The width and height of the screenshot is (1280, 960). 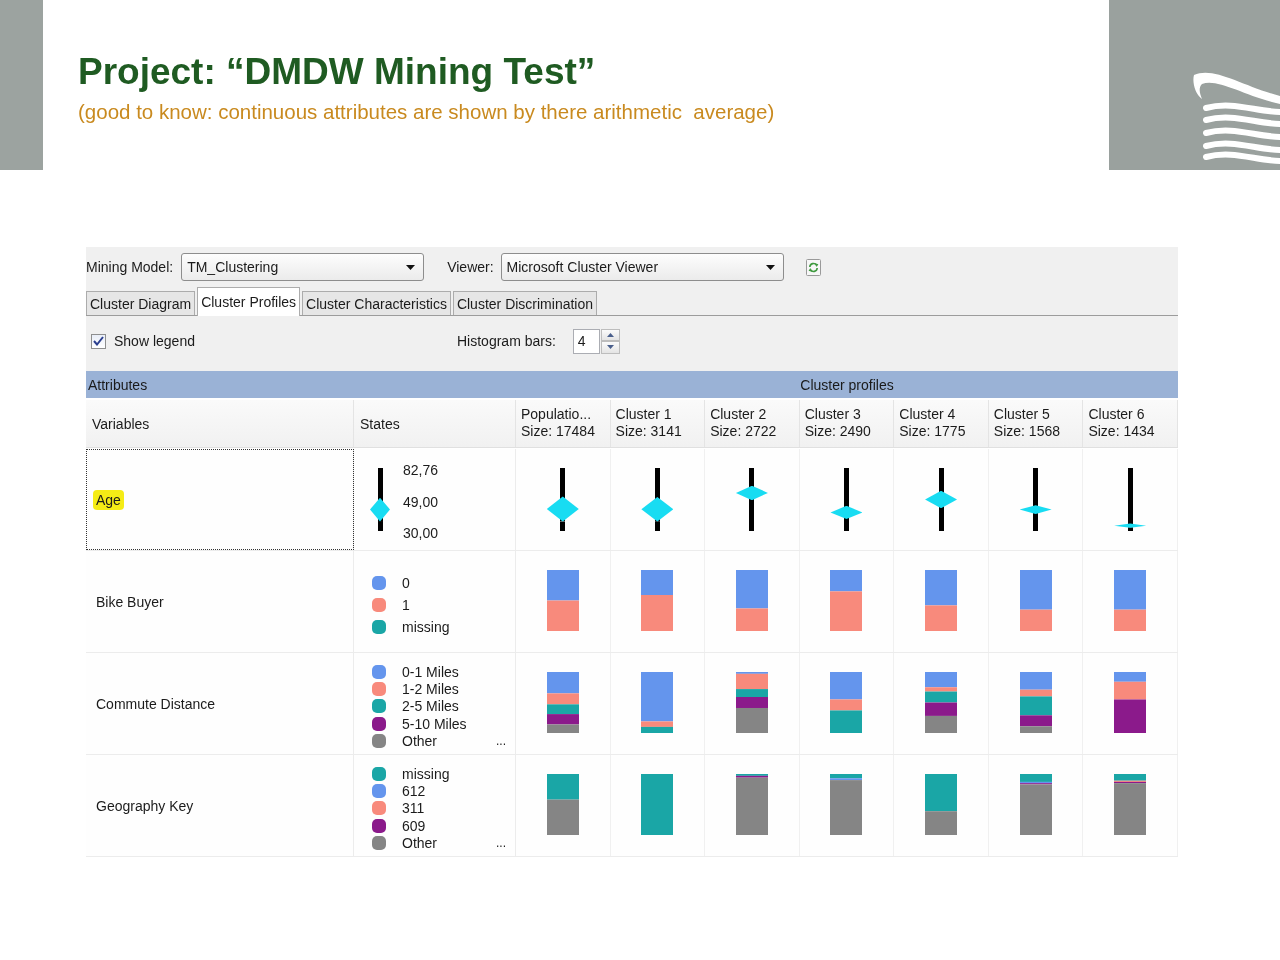 I want to click on scale-label: 49,00, so click(x=421, y=502).